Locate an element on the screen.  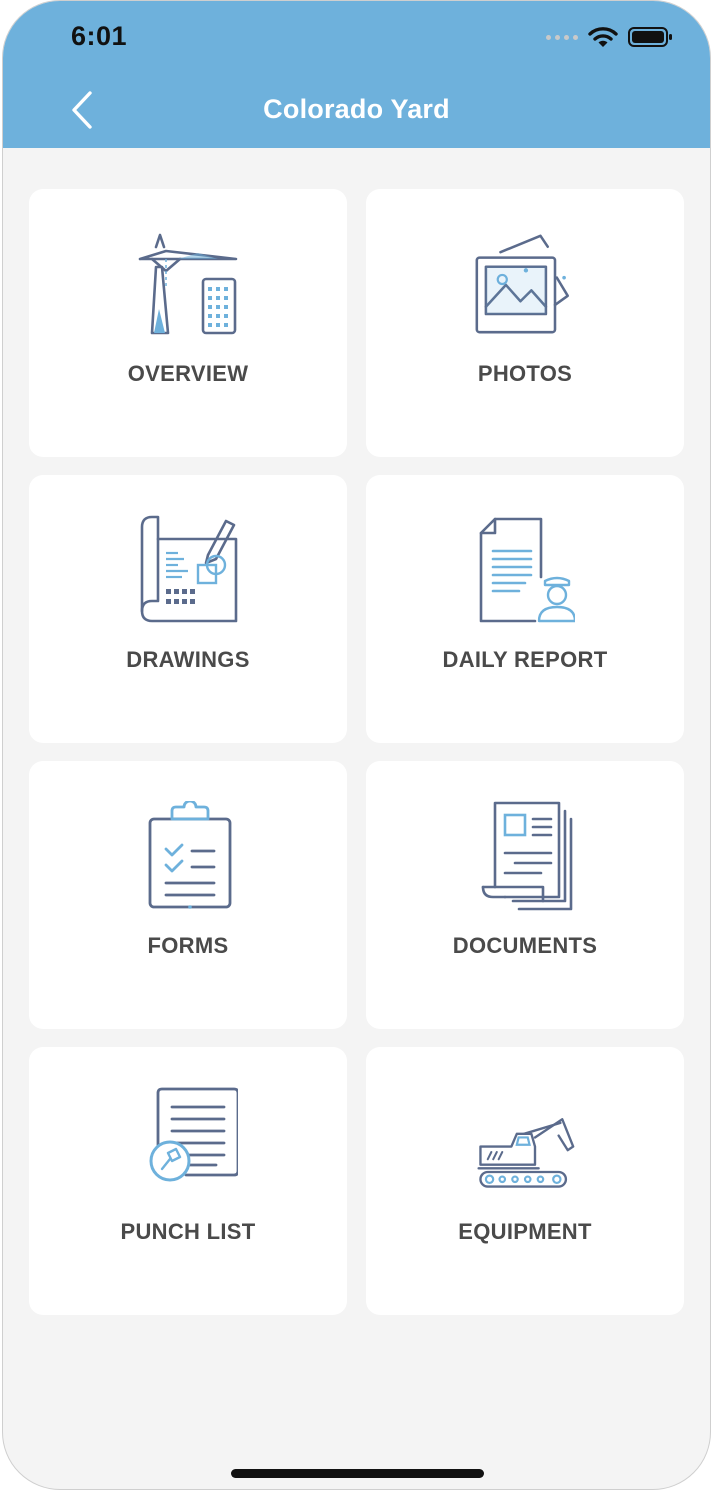
photos-icon is located at coordinates (522, 284).